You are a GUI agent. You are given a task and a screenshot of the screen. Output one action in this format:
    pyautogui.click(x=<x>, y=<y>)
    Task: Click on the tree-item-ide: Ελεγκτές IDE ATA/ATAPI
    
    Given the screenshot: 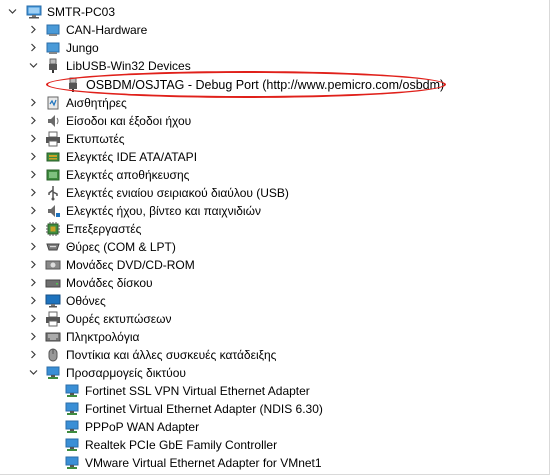 What is the action you would take?
    pyautogui.click(x=270, y=157)
    